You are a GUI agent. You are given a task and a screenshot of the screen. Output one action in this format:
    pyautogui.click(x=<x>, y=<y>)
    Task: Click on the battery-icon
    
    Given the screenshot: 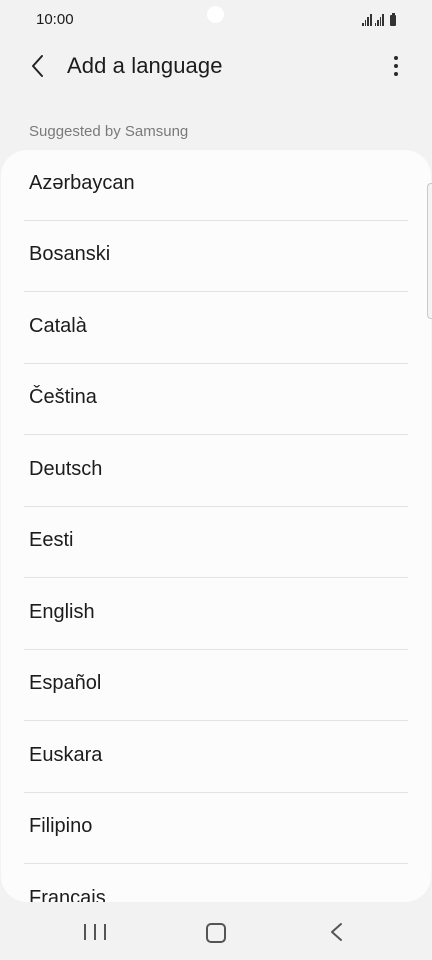 What is the action you would take?
    pyautogui.click(x=393, y=19)
    